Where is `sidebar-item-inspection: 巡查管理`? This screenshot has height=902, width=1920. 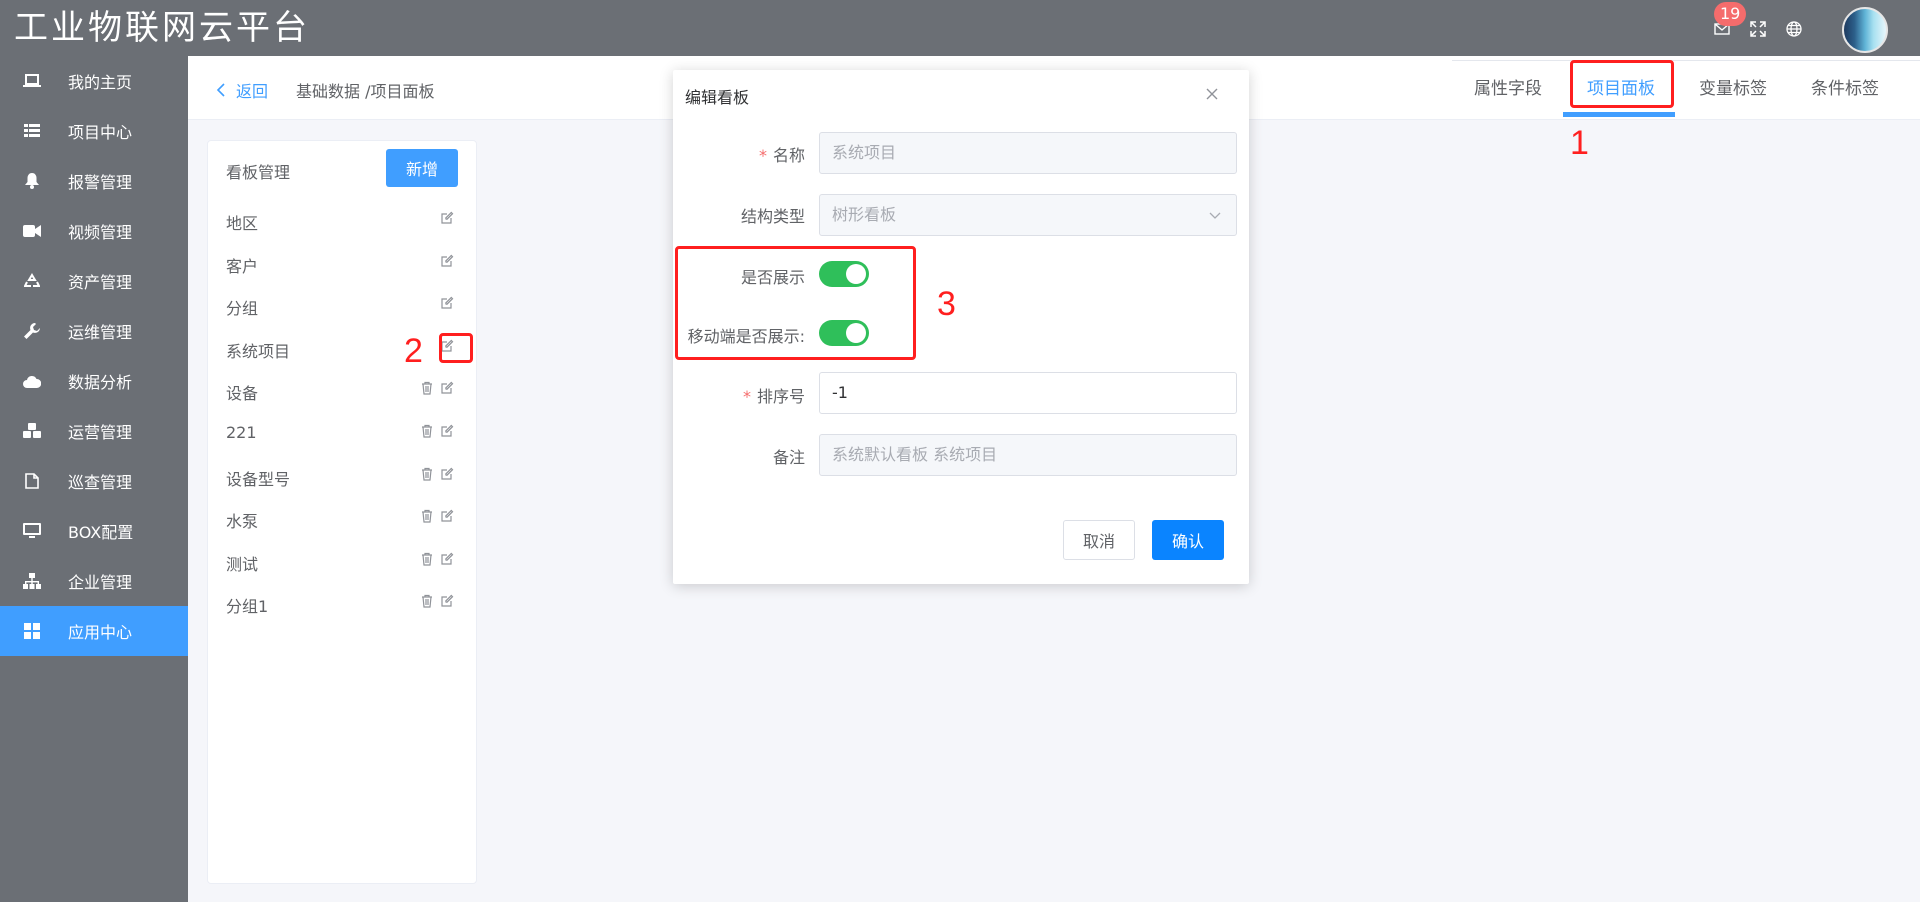
sidebar-item-inspection: 巡查管理 is located at coordinates (94, 481).